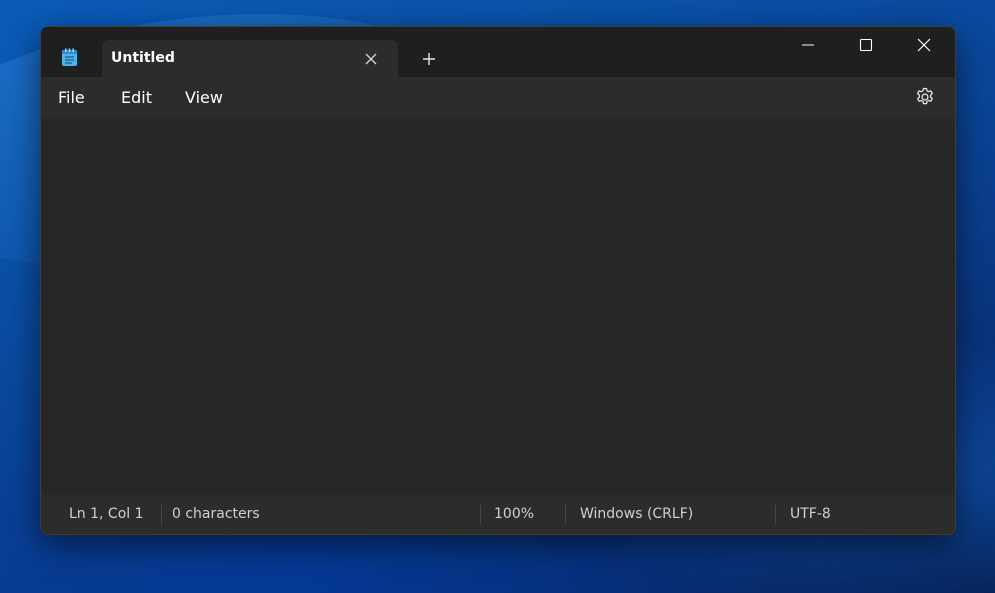 This screenshot has width=995, height=593. Describe the element at coordinates (514, 514) in the screenshot. I see `zoom-level: 100%` at that location.